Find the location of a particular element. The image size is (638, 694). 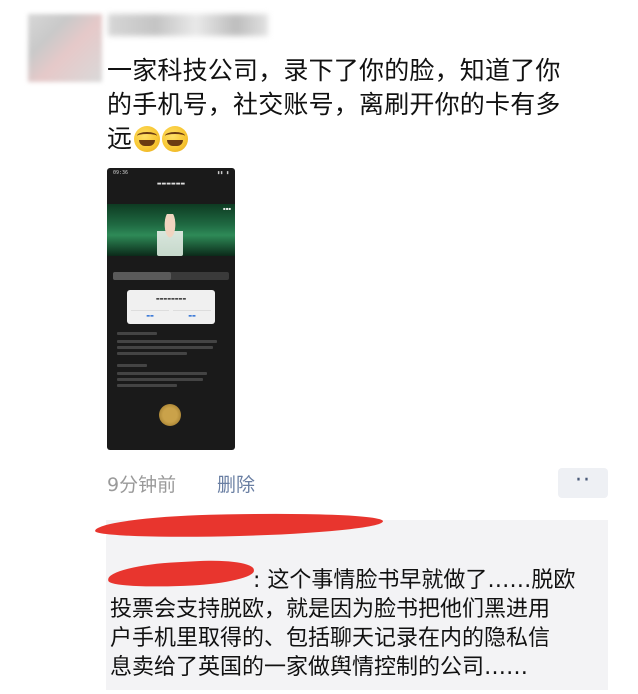

delete-link: 删除 is located at coordinates (236, 483).